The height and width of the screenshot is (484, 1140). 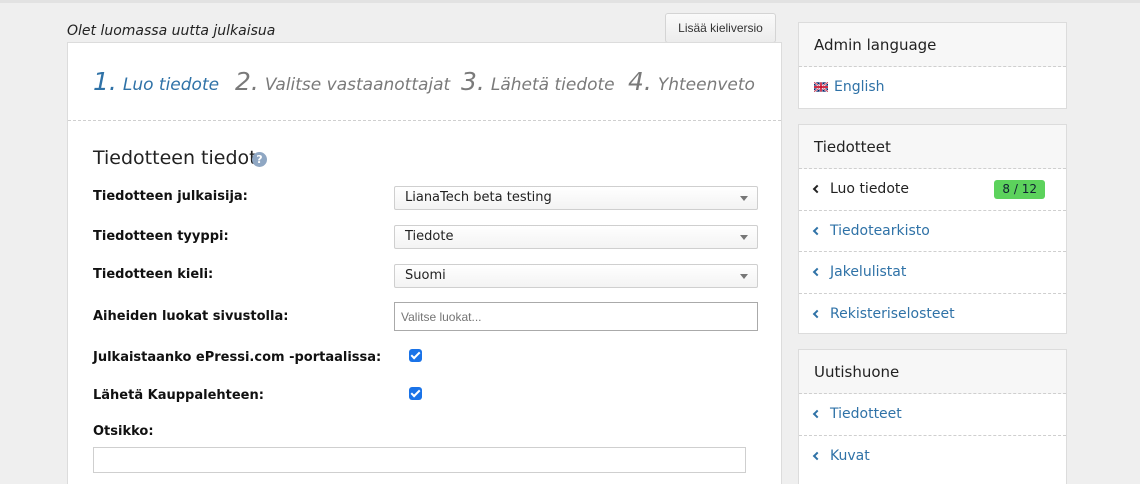 I want to click on sidebar-item-label: Rekisteriselosteet, so click(x=892, y=313).